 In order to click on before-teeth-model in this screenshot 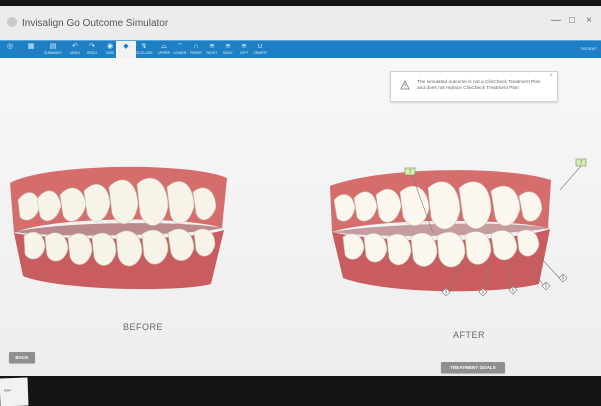, I will do `click(118, 225)`.